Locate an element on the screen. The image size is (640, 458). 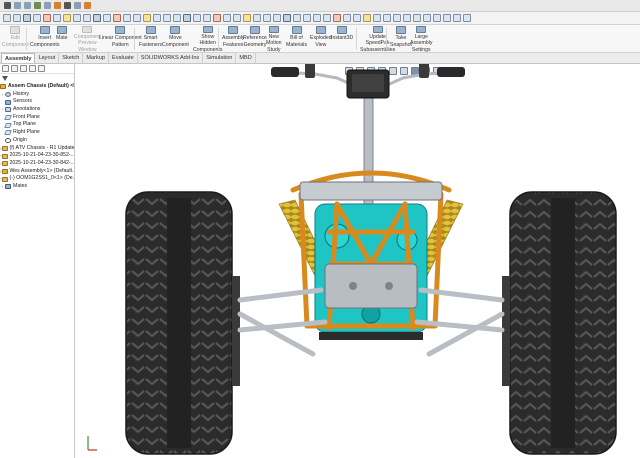
ribbon-button-edit-component: Edit Component is located at coordinates (15, 39).